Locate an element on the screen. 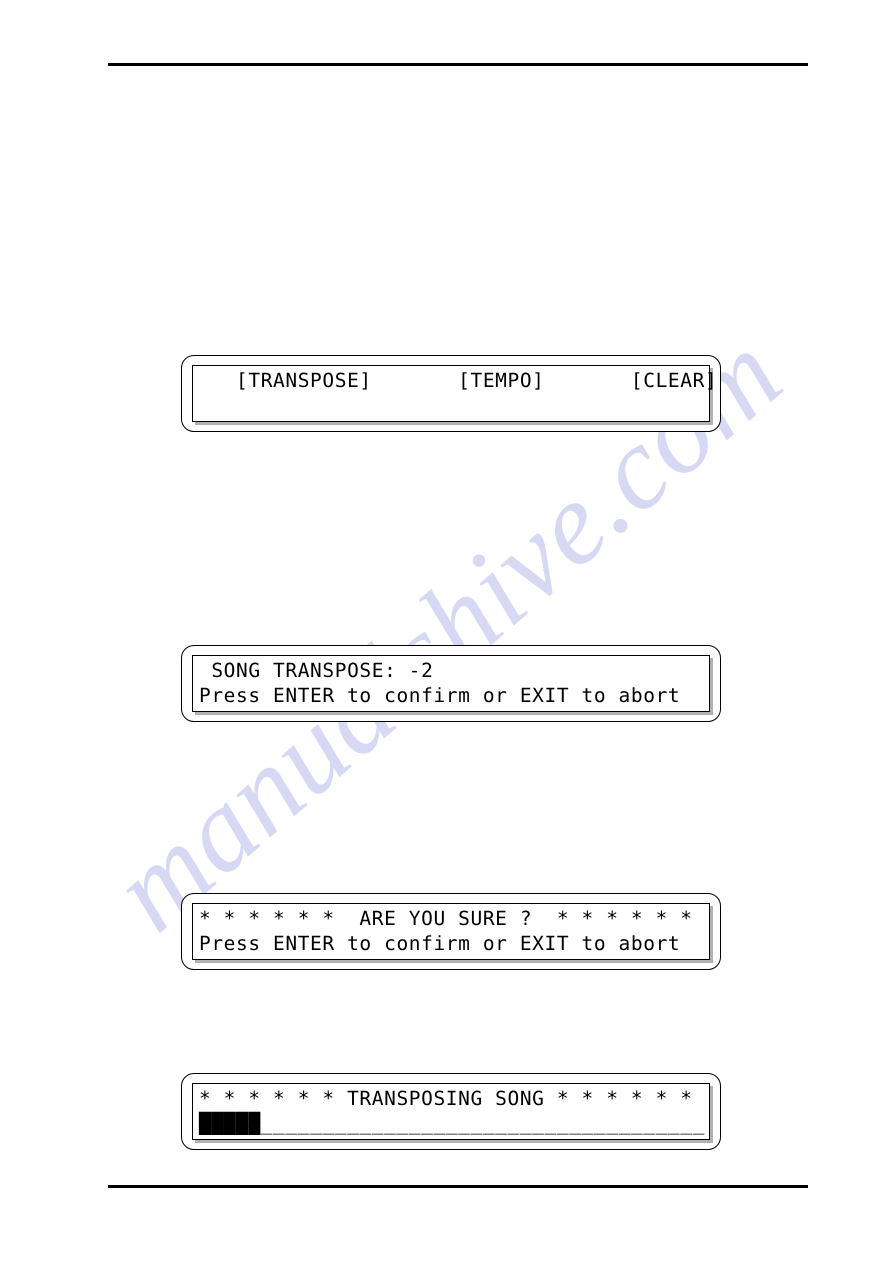 The width and height of the screenshot is (893, 1263). lcd-line-menu-options: [TRANSPOSE] [TEMPO] [CLEAR] is located at coordinates (458, 380).